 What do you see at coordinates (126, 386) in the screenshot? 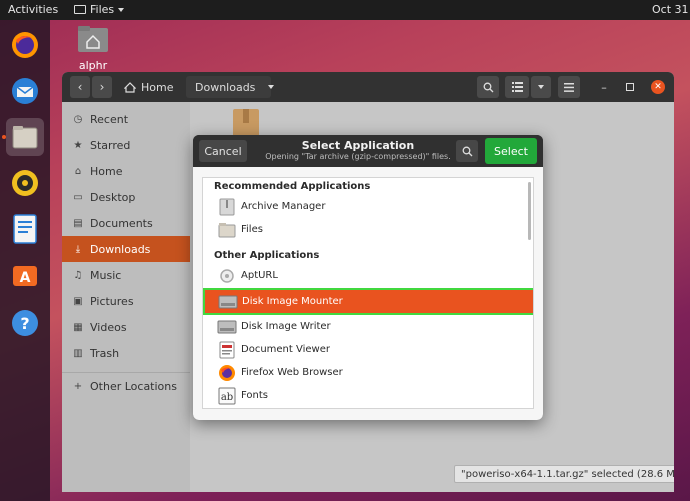
I see `sidebar-item-other-locations: + Other Locations` at bounding box center [126, 386].